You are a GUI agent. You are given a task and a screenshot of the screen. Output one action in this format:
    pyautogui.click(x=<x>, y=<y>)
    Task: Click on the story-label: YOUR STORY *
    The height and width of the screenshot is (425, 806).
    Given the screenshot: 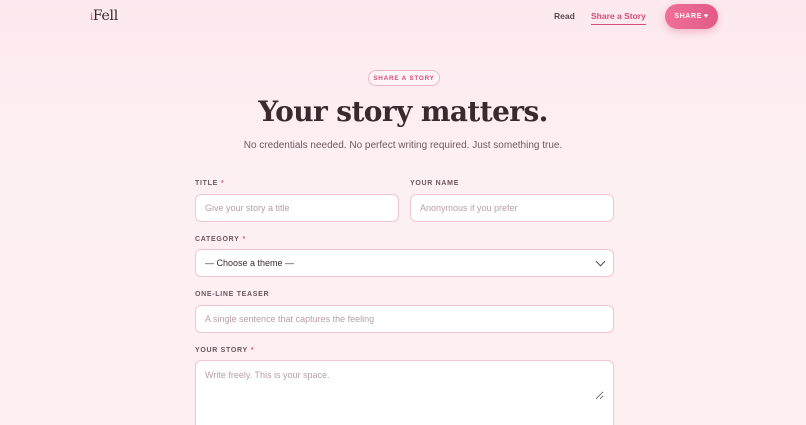 What is the action you would take?
    pyautogui.click(x=224, y=350)
    